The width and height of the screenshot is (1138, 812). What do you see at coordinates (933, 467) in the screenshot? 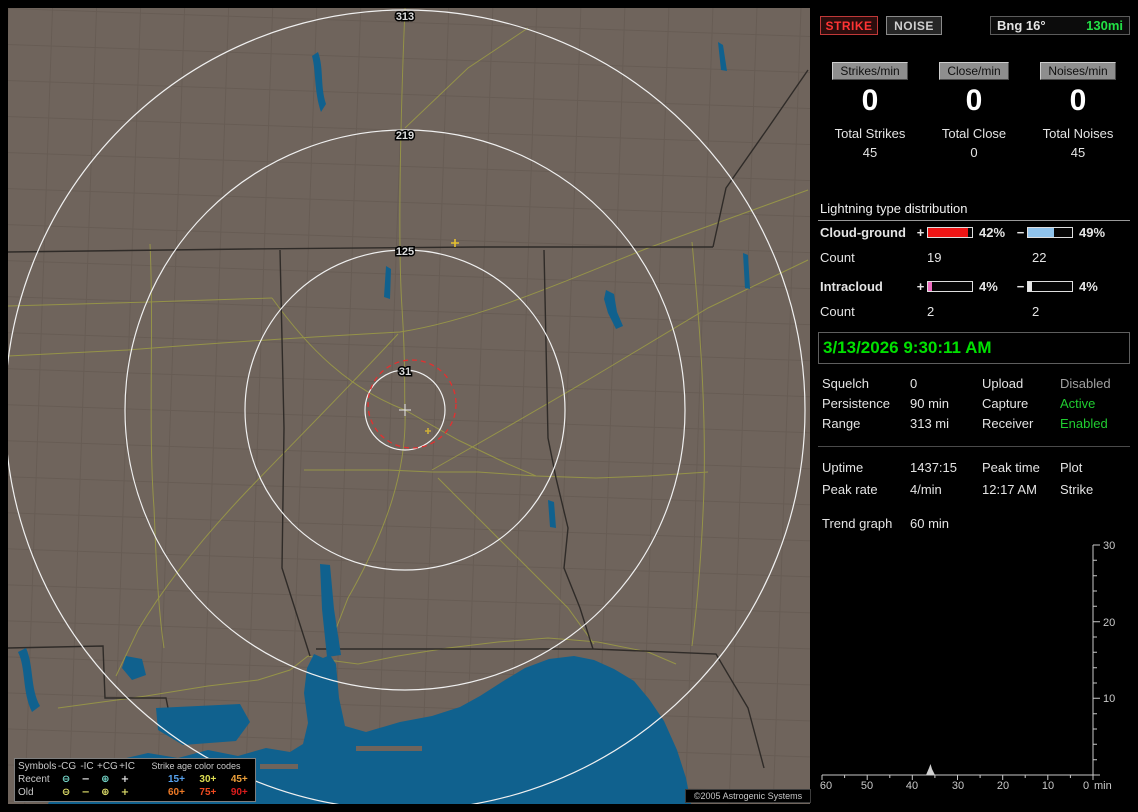
I see `uptime-value: 1437:15` at bounding box center [933, 467].